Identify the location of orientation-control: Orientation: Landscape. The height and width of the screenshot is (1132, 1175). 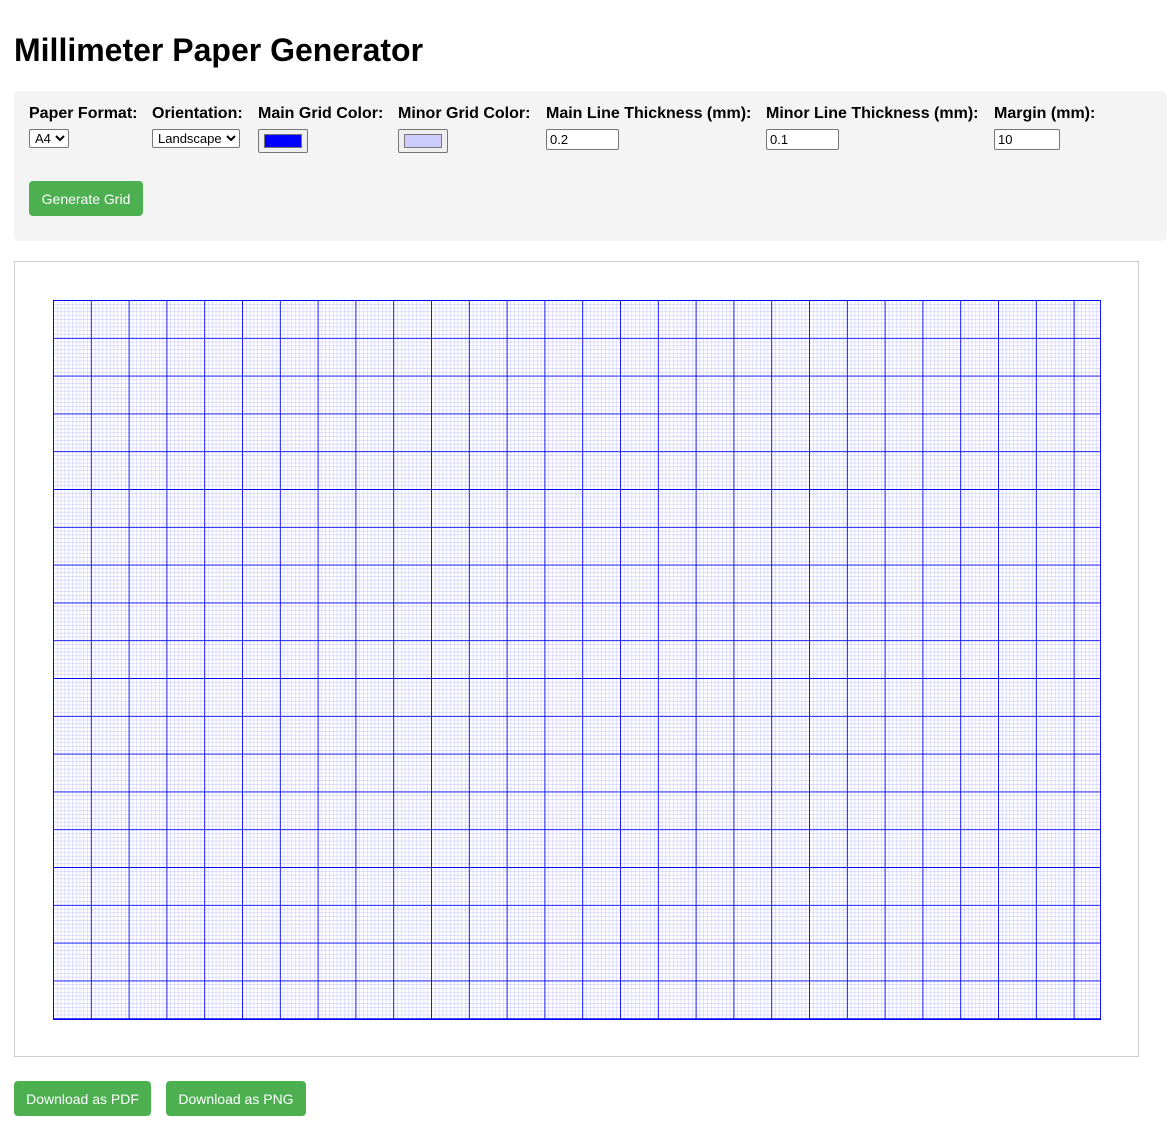
(197, 126).